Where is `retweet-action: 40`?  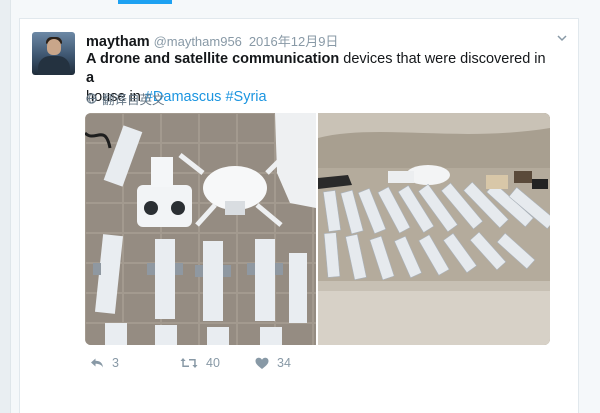
retweet-action: 40 is located at coordinates (200, 363).